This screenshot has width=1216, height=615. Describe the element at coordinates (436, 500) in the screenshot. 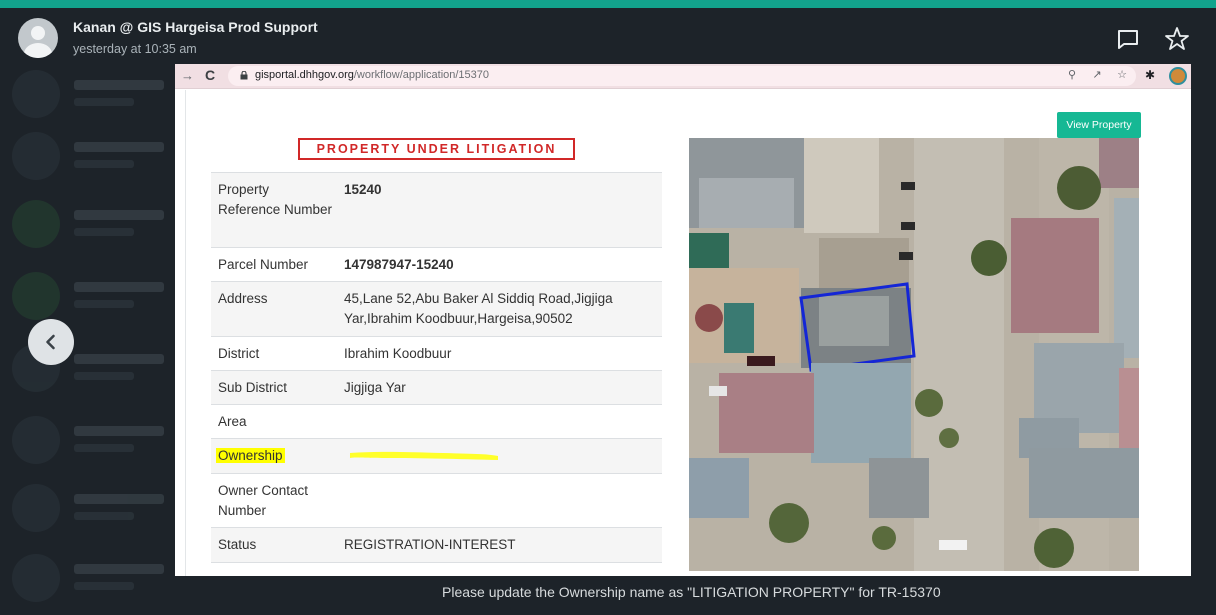

I see `table-row: Owner Contact Number` at that location.